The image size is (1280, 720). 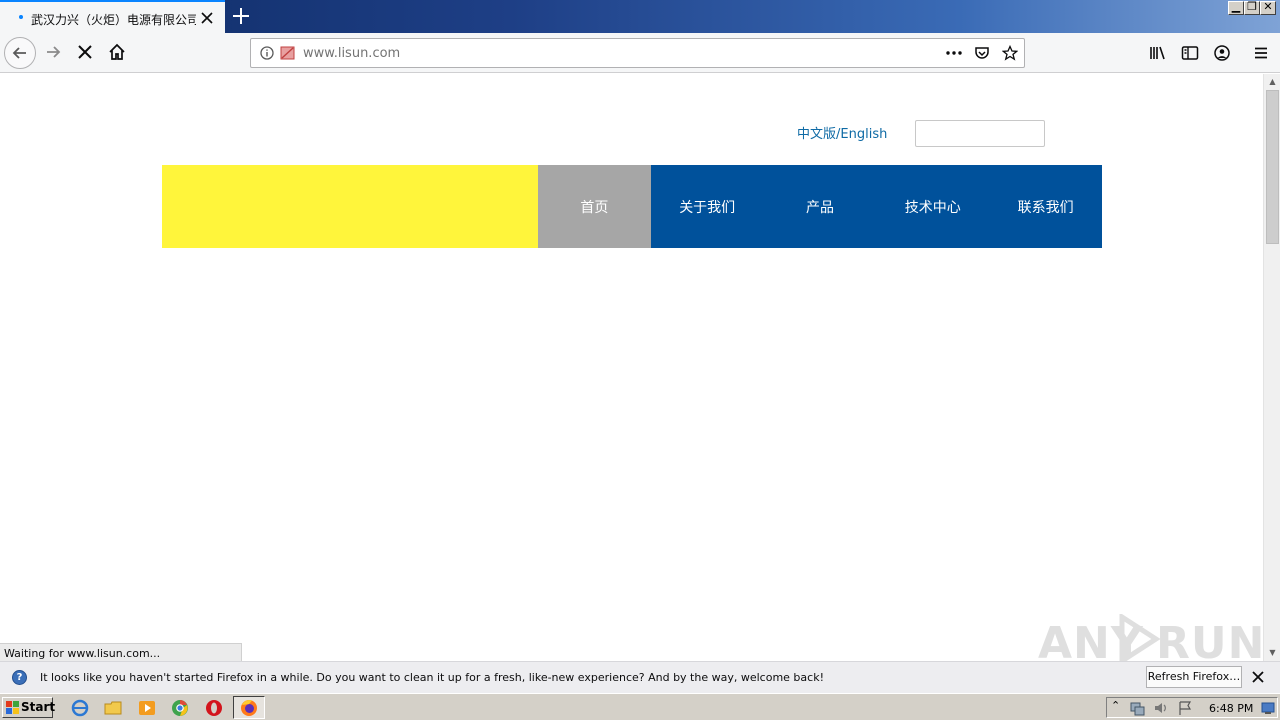 I want to click on back-button, so click(x=20, y=53).